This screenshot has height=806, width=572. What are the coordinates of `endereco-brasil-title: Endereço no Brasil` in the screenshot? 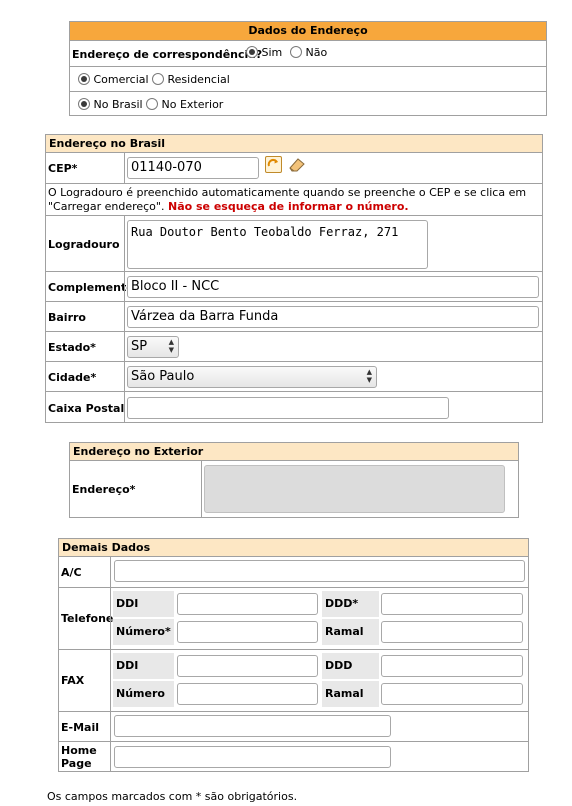 It's located at (294, 144).